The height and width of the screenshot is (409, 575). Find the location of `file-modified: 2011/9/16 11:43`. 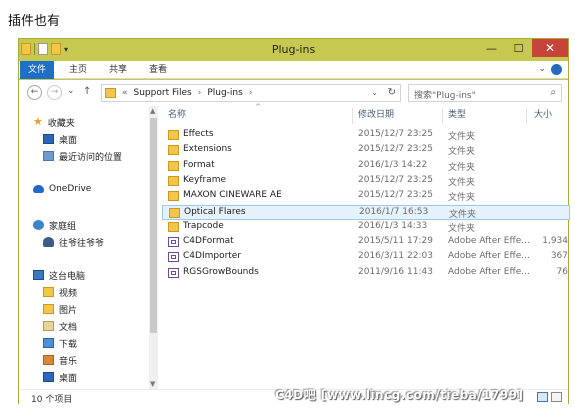

file-modified: 2011/9/16 11:43 is located at coordinates (395, 271).